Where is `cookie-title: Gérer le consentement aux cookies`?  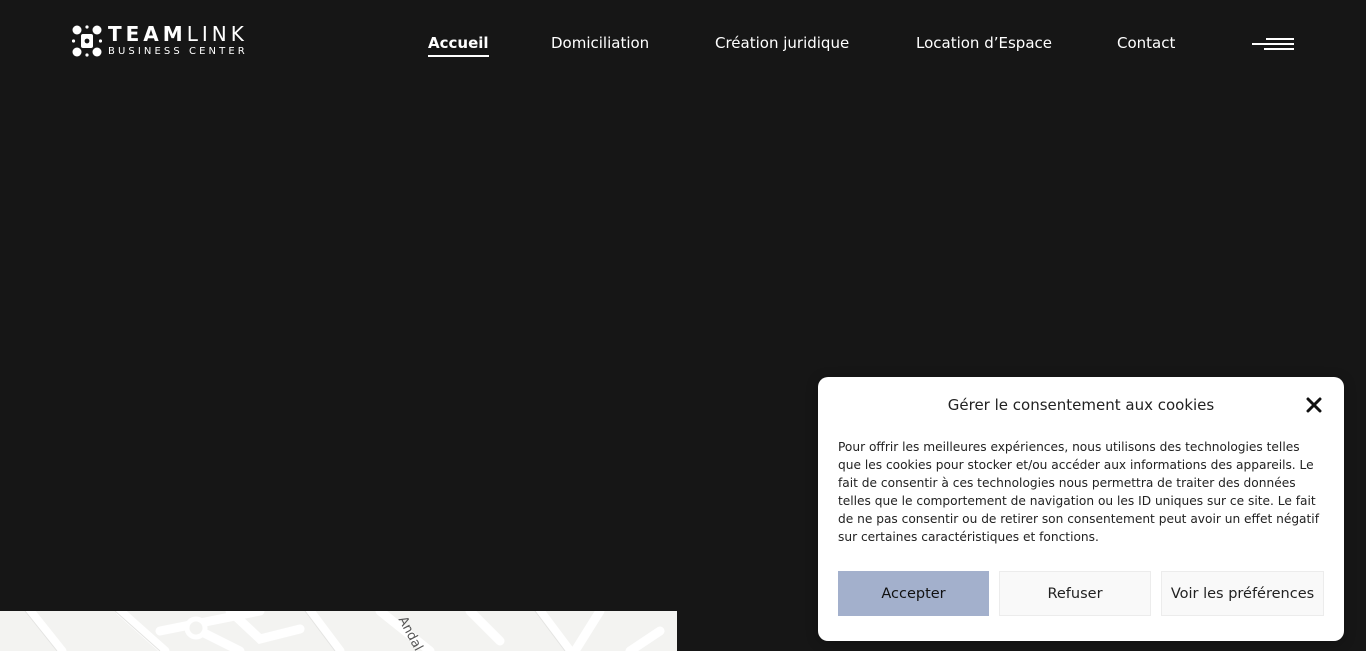
cookie-title: Gérer le consentement aux cookies is located at coordinates (1081, 405).